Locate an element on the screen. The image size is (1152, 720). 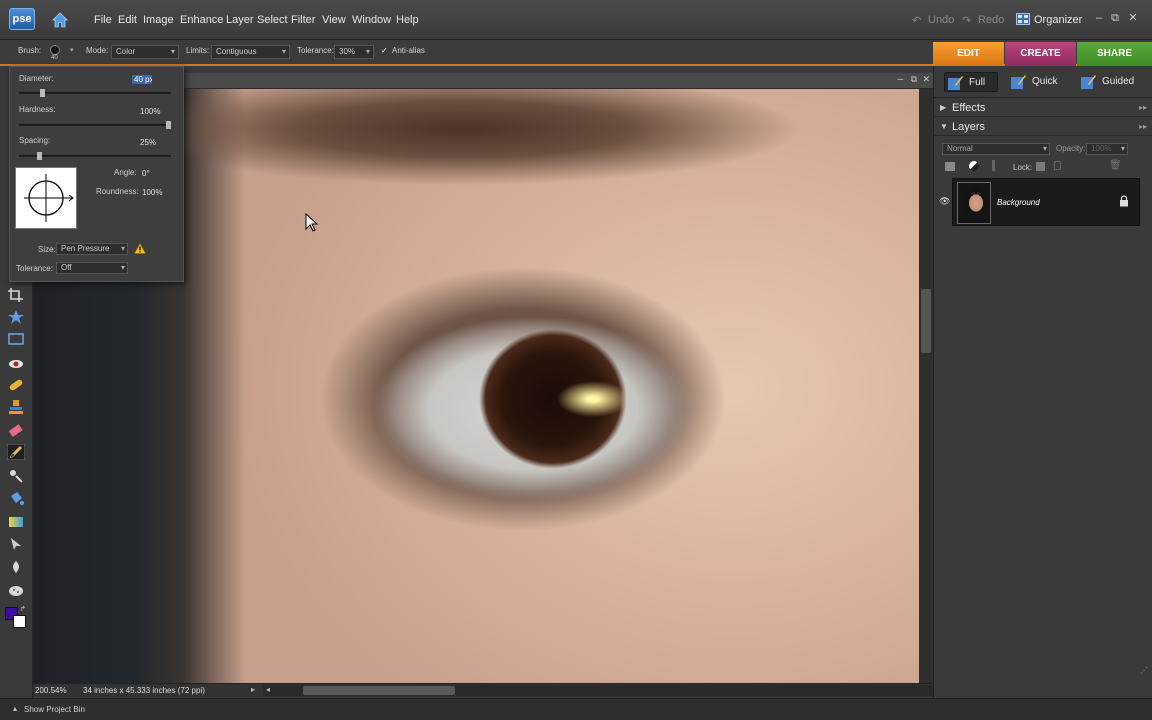
hardness-slider is located at coordinates (95, 125).